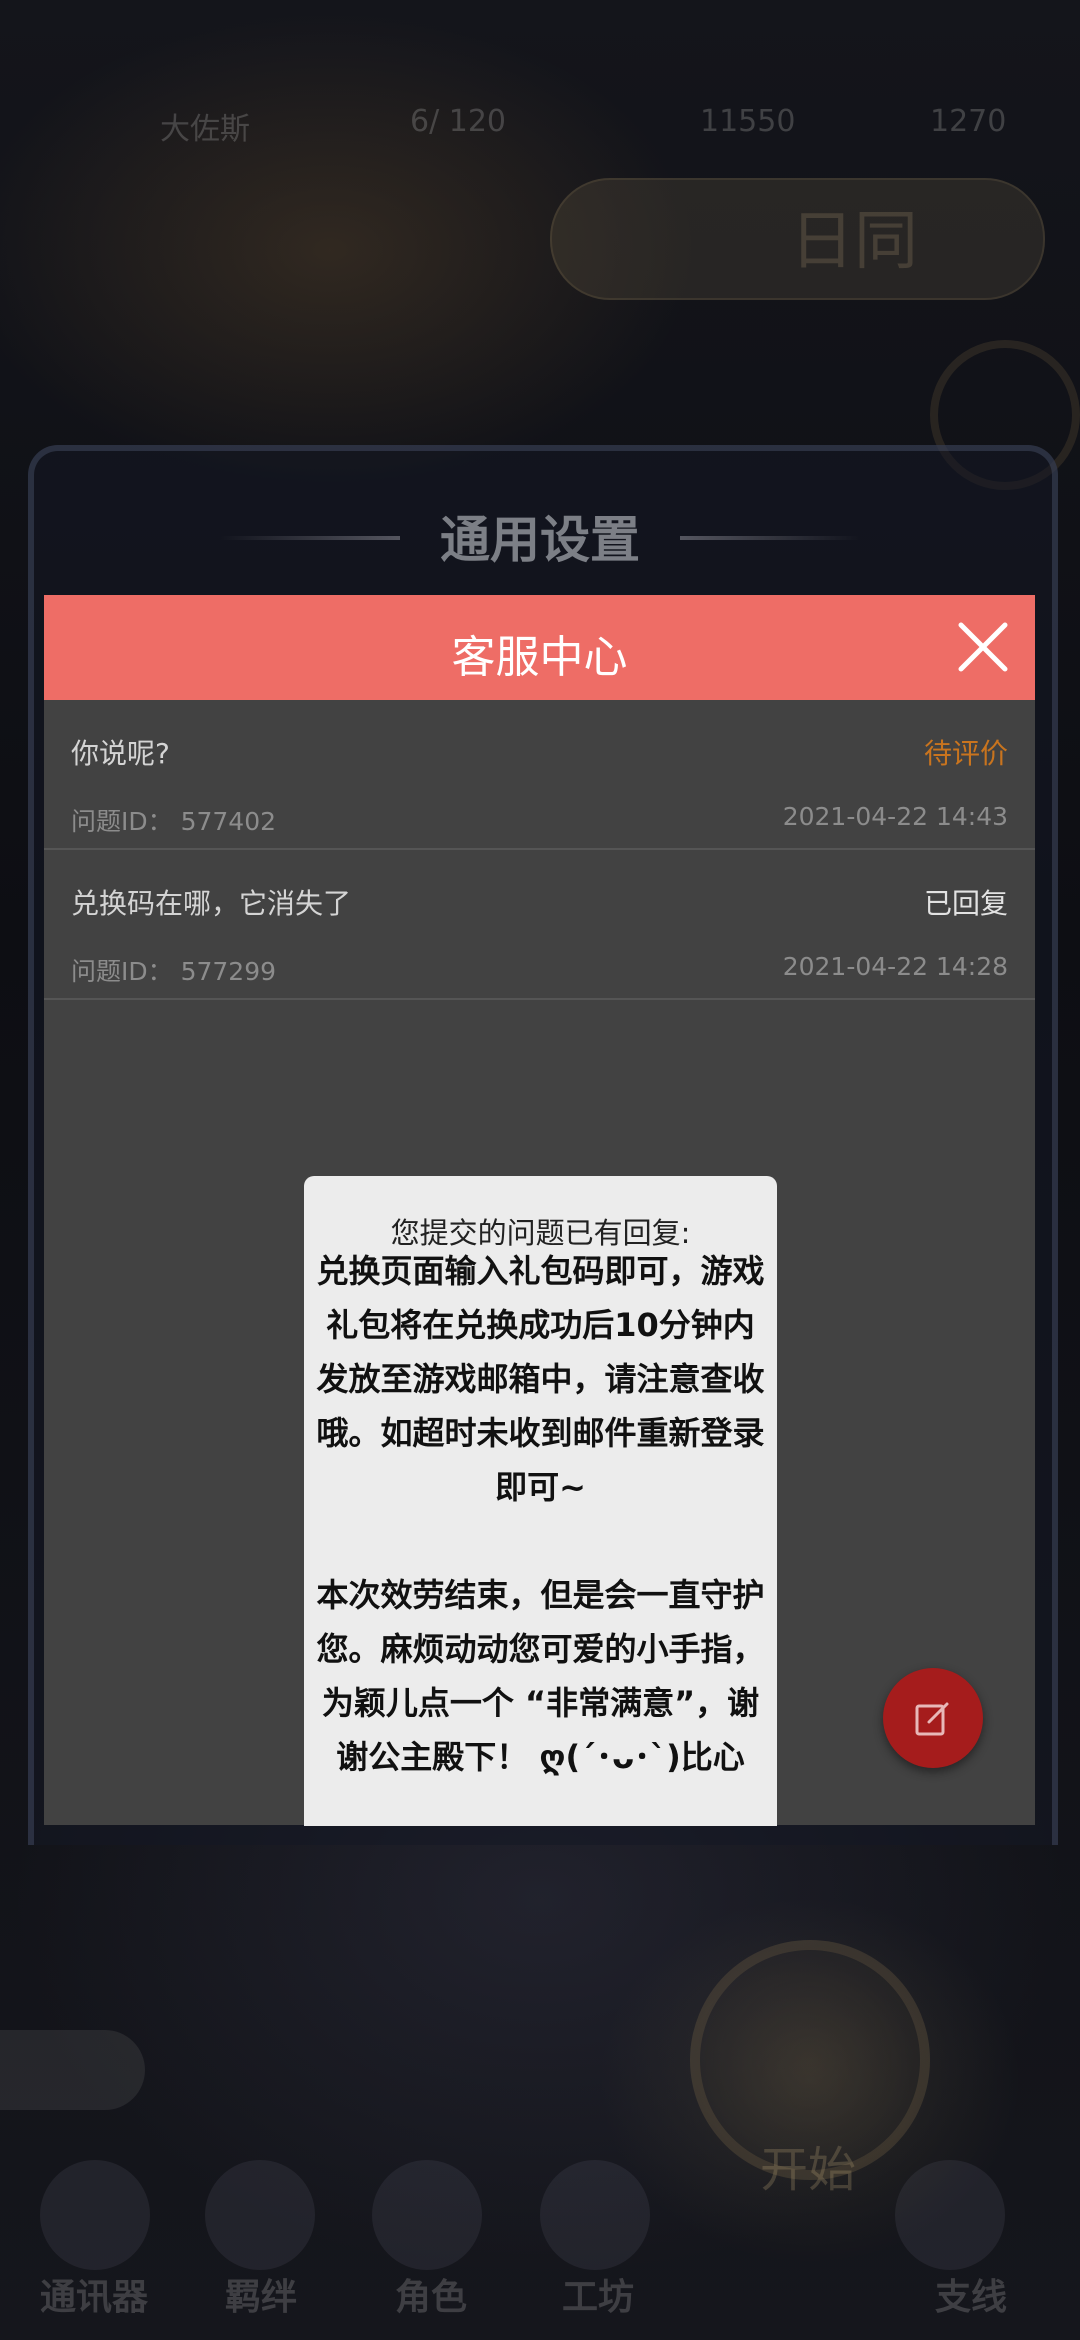  I want to click on nav-branch-label: 支线, so click(971, 2297).